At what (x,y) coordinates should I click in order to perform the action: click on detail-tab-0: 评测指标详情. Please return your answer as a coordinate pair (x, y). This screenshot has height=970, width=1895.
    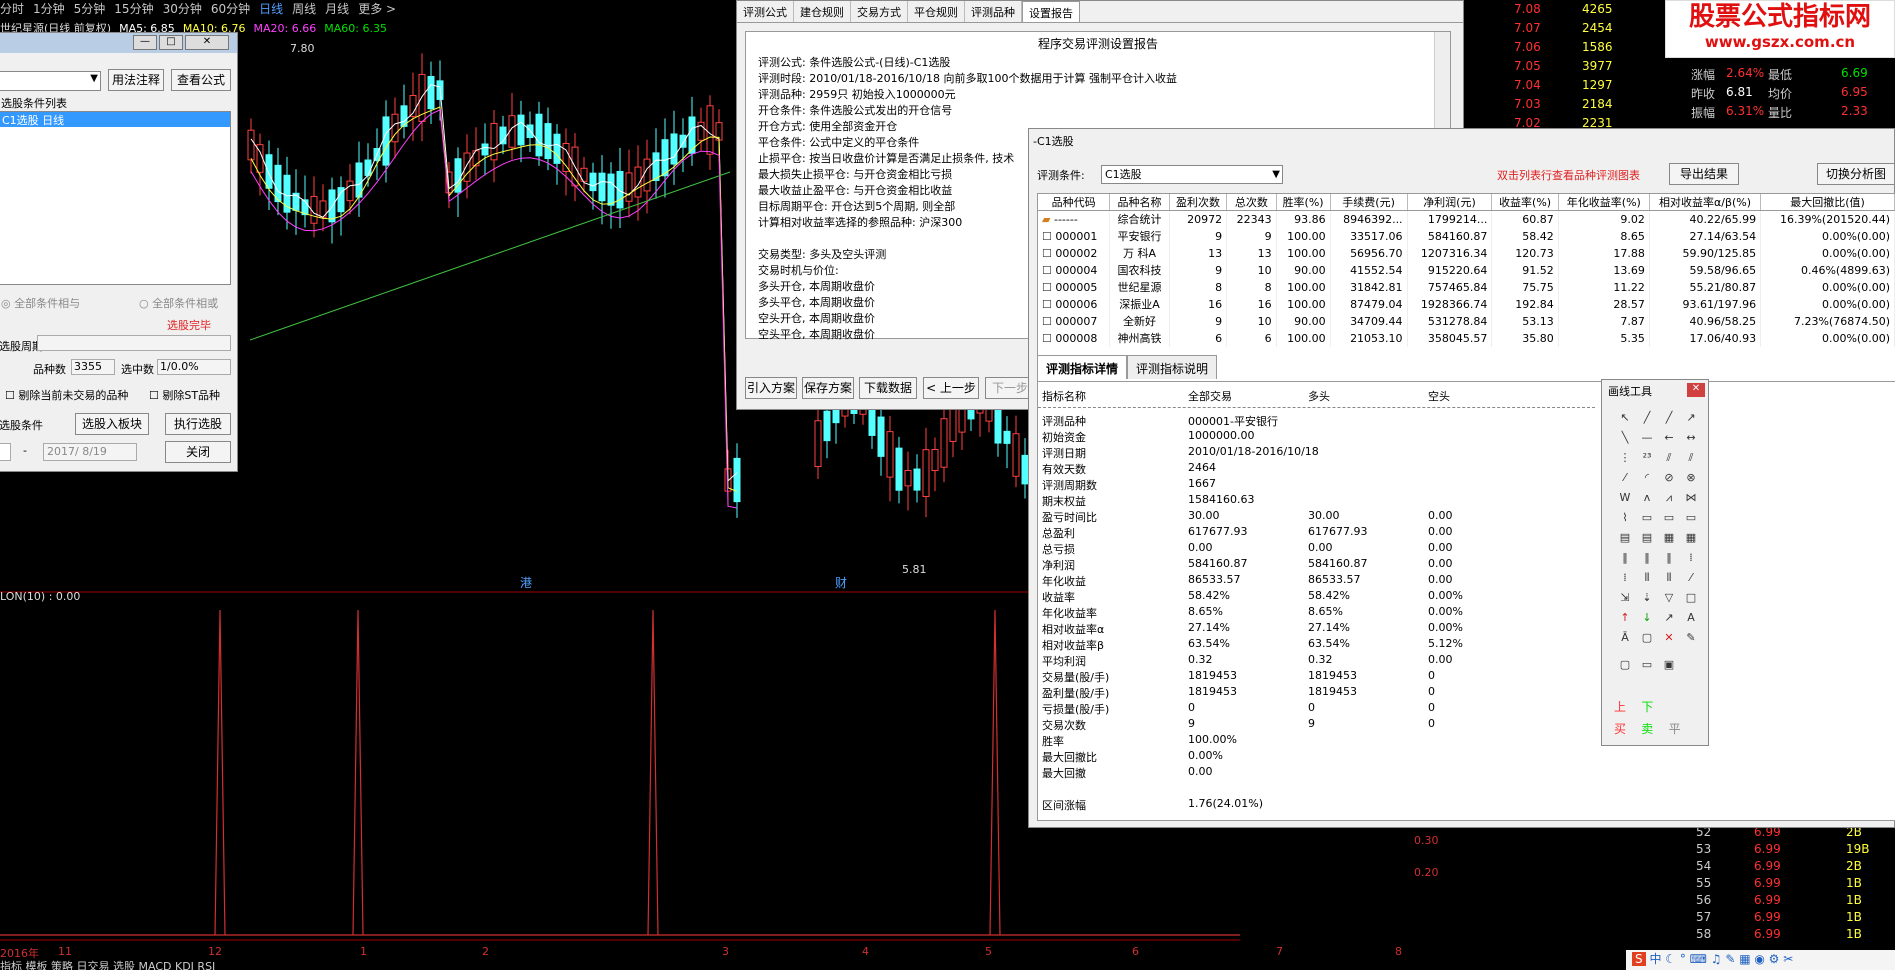
    Looking at the image, I should click on (1082, 367).